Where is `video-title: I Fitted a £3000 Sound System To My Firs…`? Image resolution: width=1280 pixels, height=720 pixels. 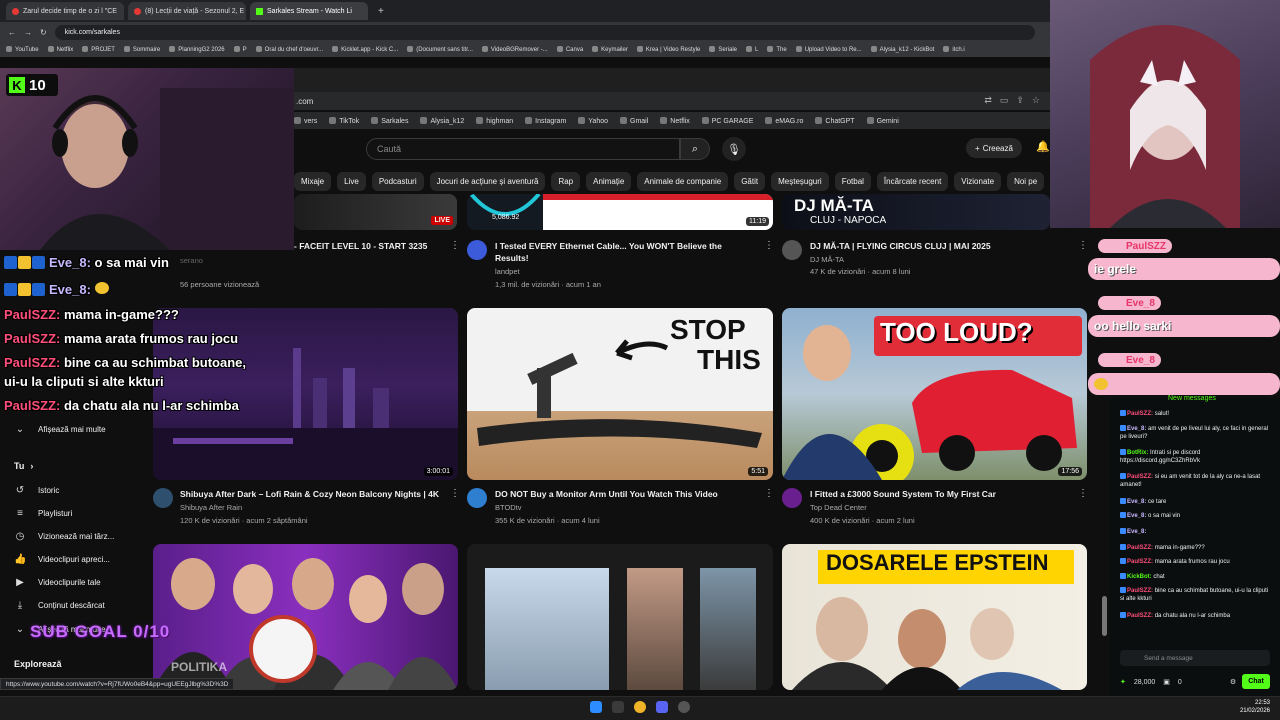 video-title: I Fitted a £3000 Sound System To My Firs… is located at coordinates (940, 494).